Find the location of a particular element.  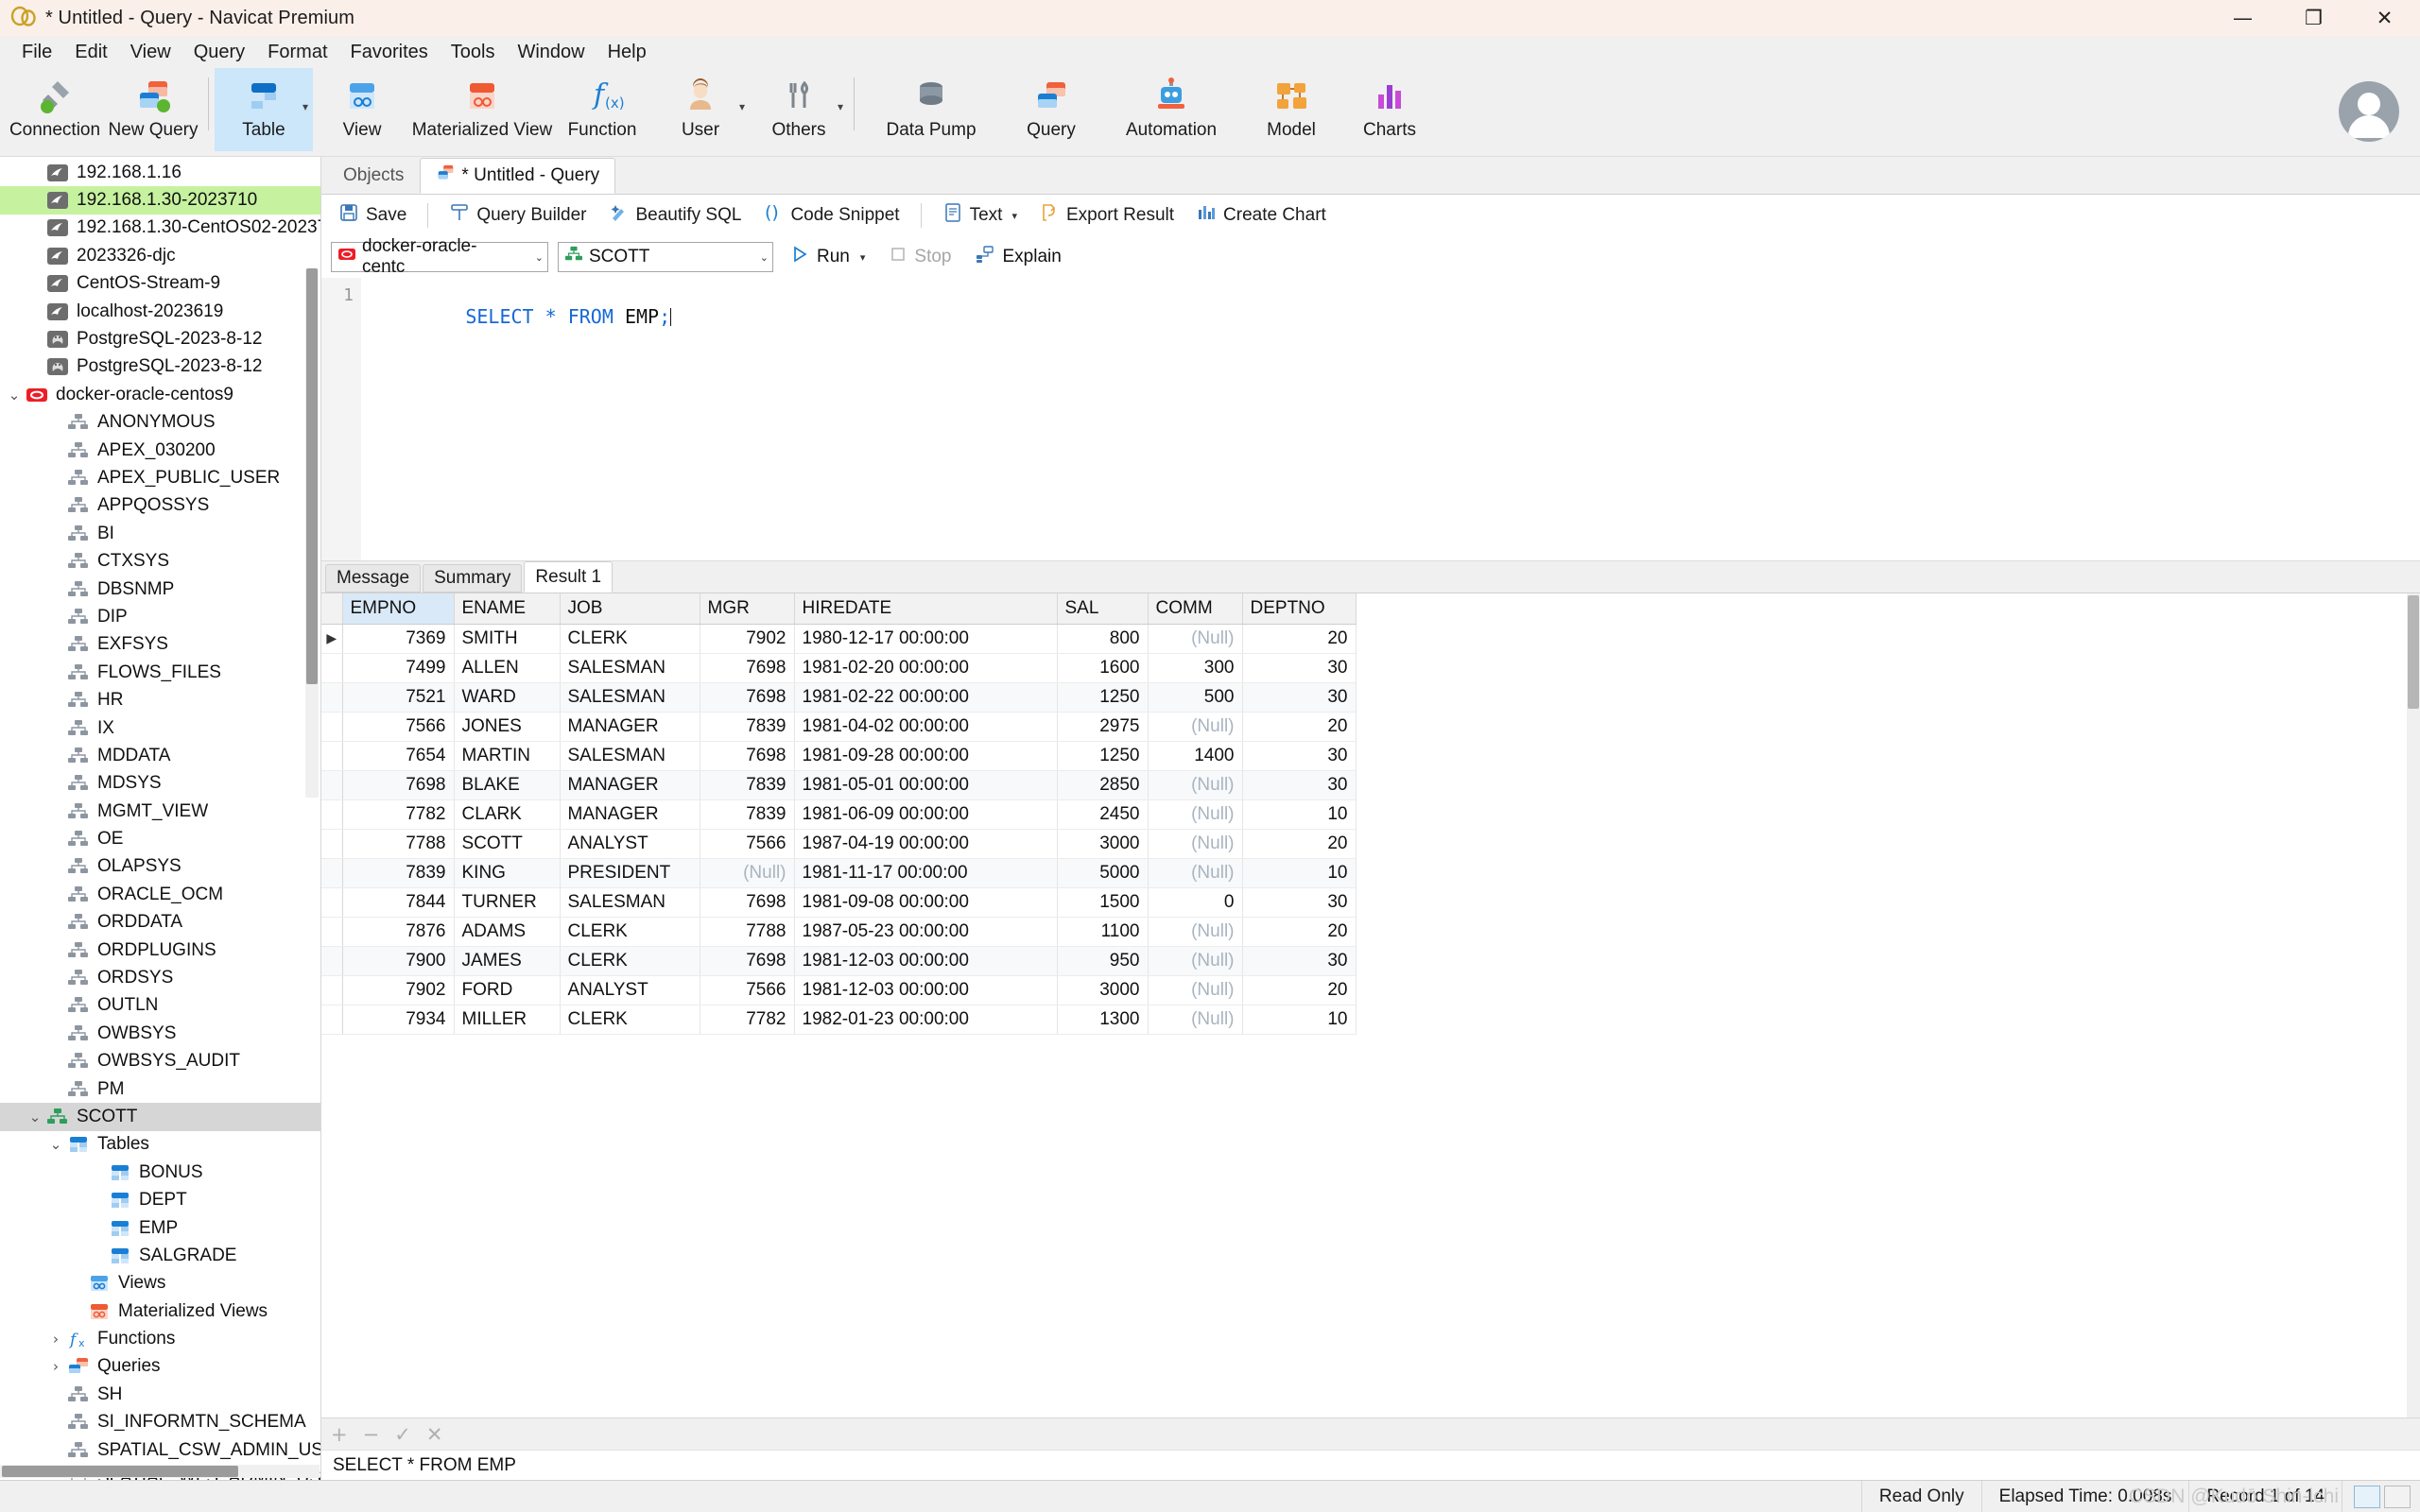

cell-empno: 7844 is located at coordinates (398, 902).